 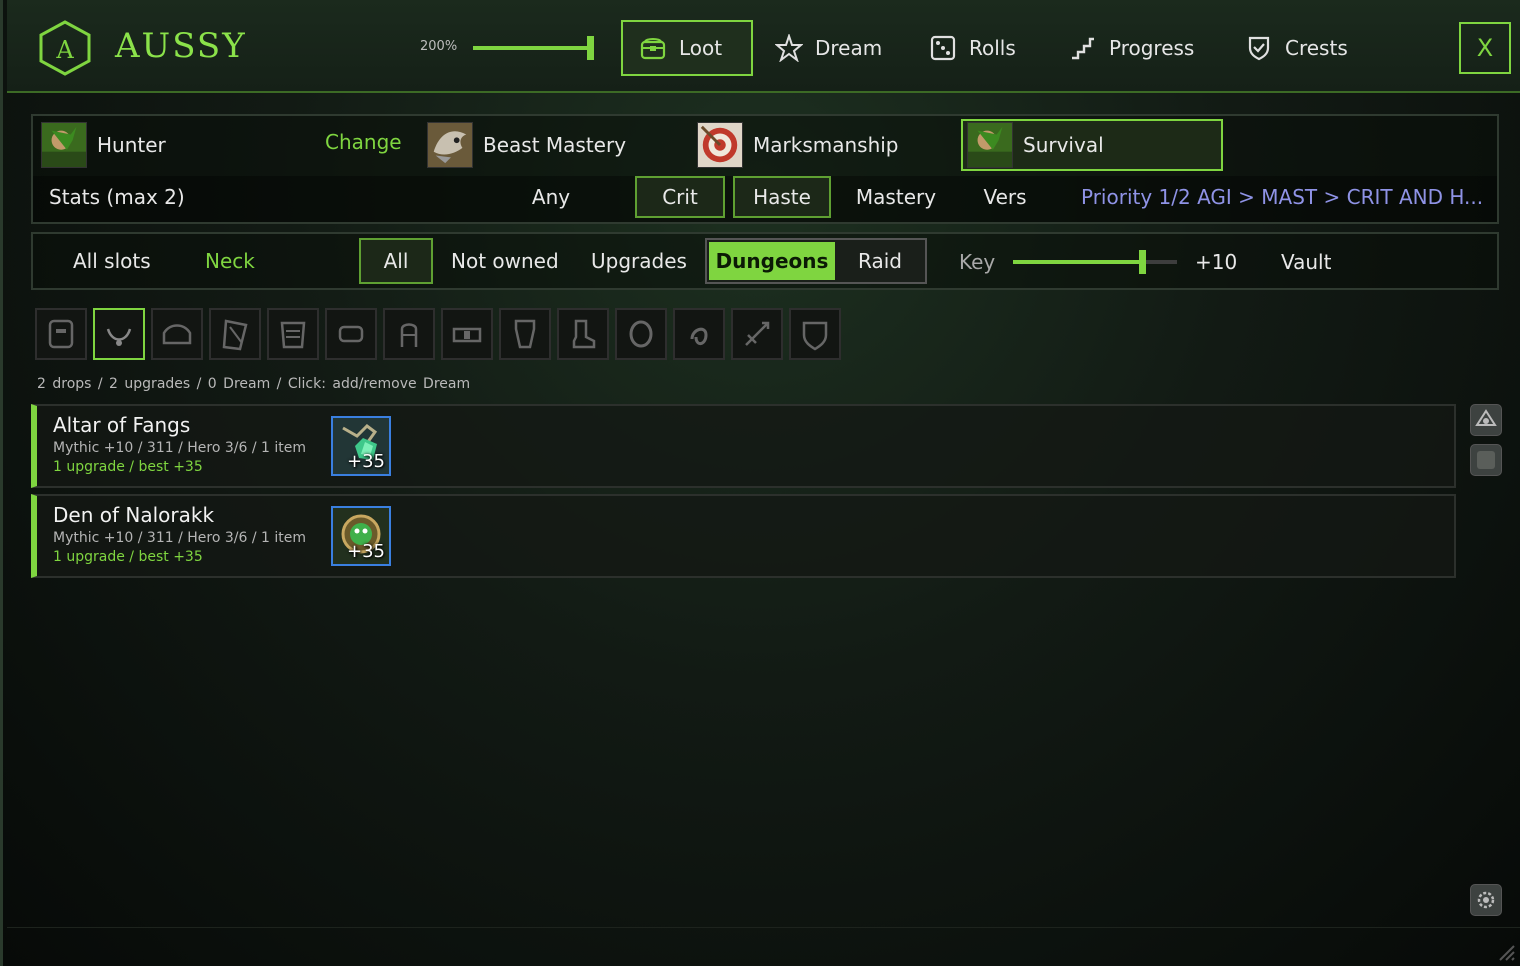 I want to click on stat-vers: Vers, so click(x=1005, y=197).